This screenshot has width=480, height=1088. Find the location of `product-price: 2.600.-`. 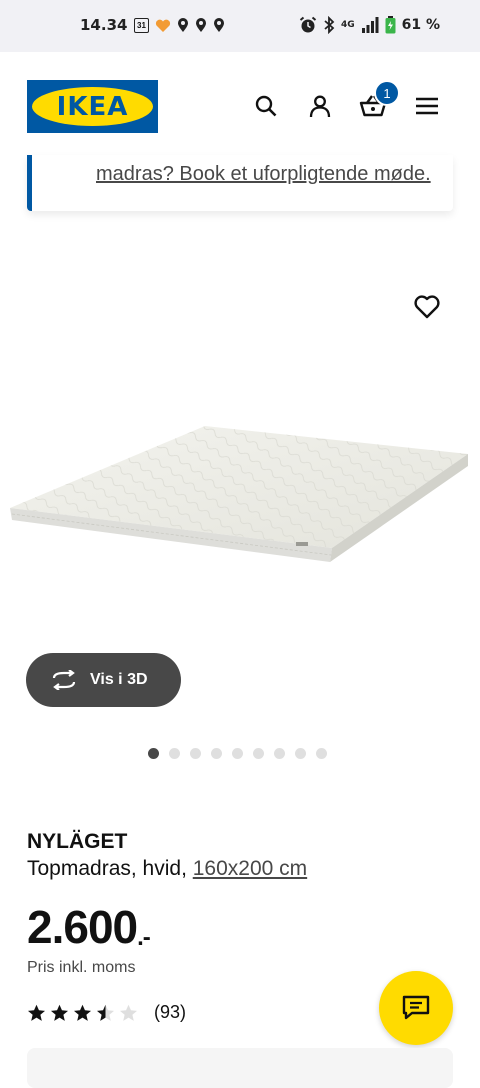

product-price: 2.600.- is located at coordinates (89, 927).